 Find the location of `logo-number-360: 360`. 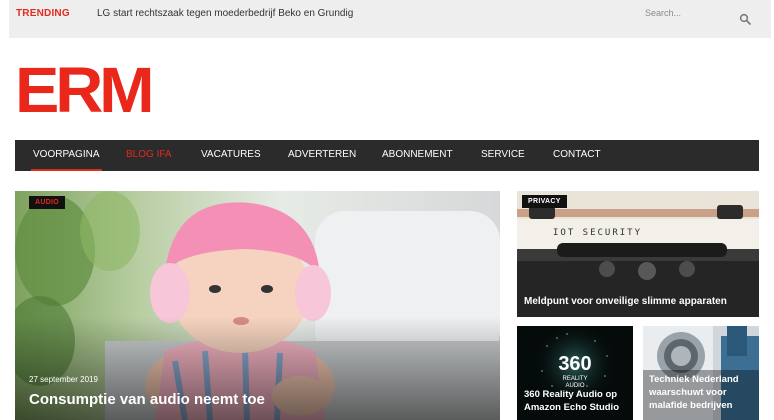

logo-number-360: 360 is located at coordinates (574, 364).